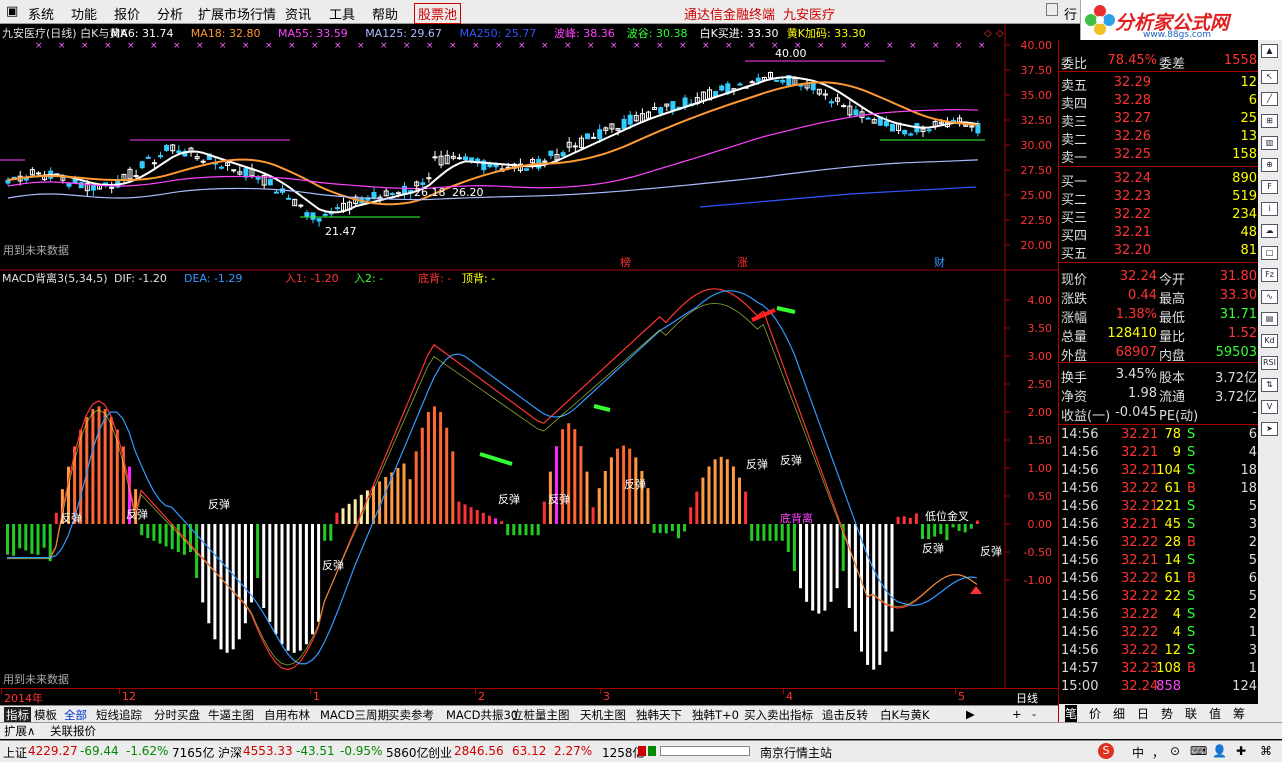 The height and width of the screenshot is (762, 1282). Describe the element at coordinates (659, 715) in the screenshot. I see `indicator-tab-12: 独韩天下` at that location.